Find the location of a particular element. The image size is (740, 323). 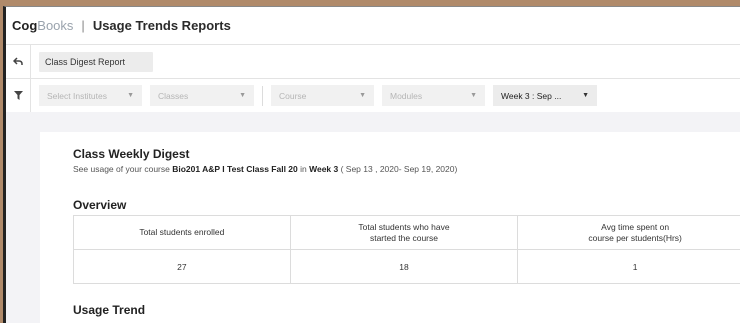

date-range: ( Sep 13 , 2020- Sep 19, 2020) is located at coordinates (398, 169).